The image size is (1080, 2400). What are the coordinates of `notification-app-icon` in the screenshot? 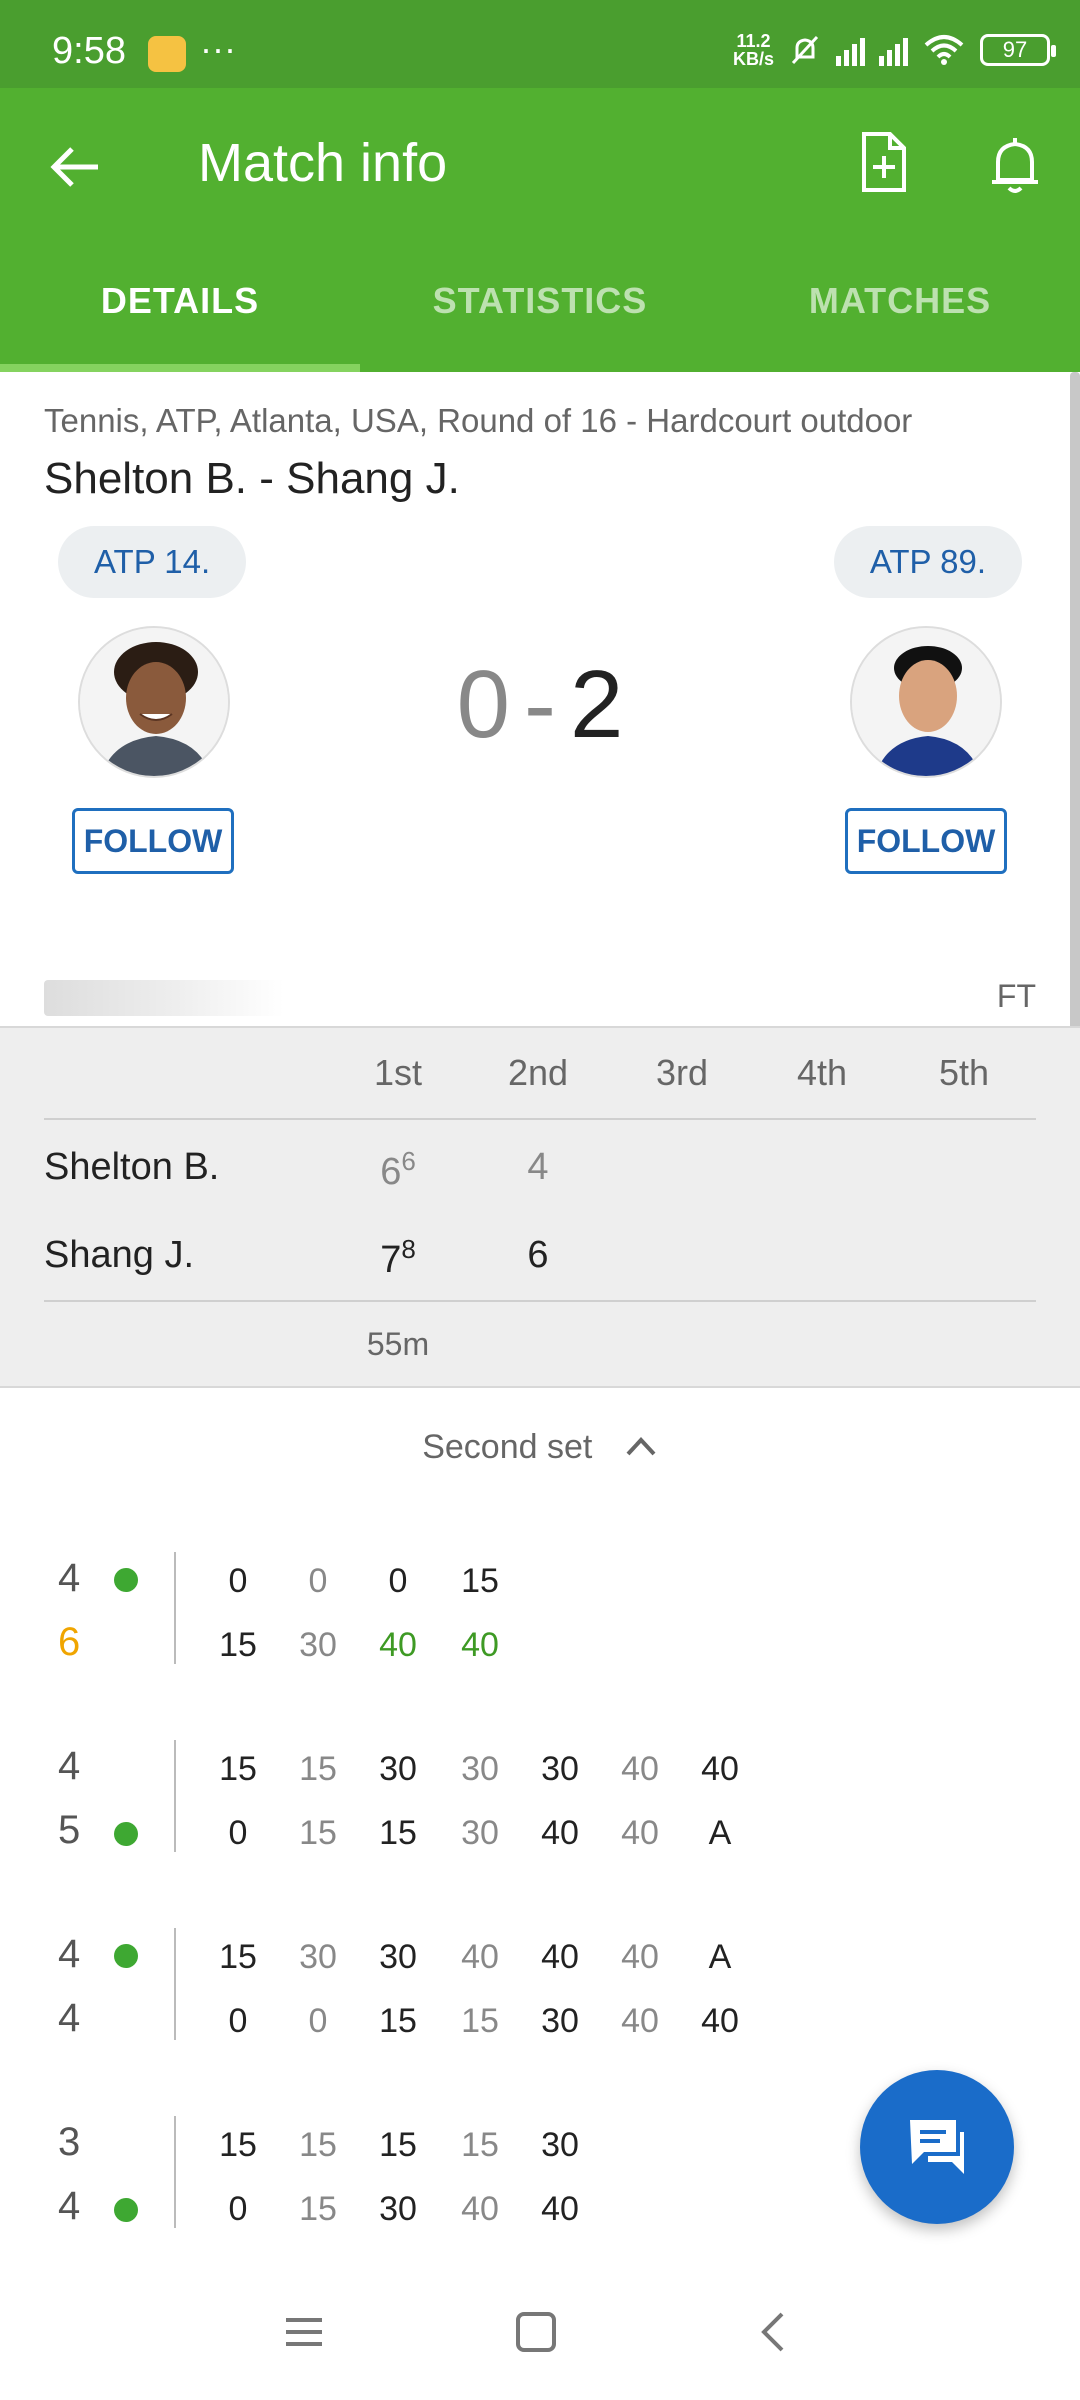 It's located at (167, 54).